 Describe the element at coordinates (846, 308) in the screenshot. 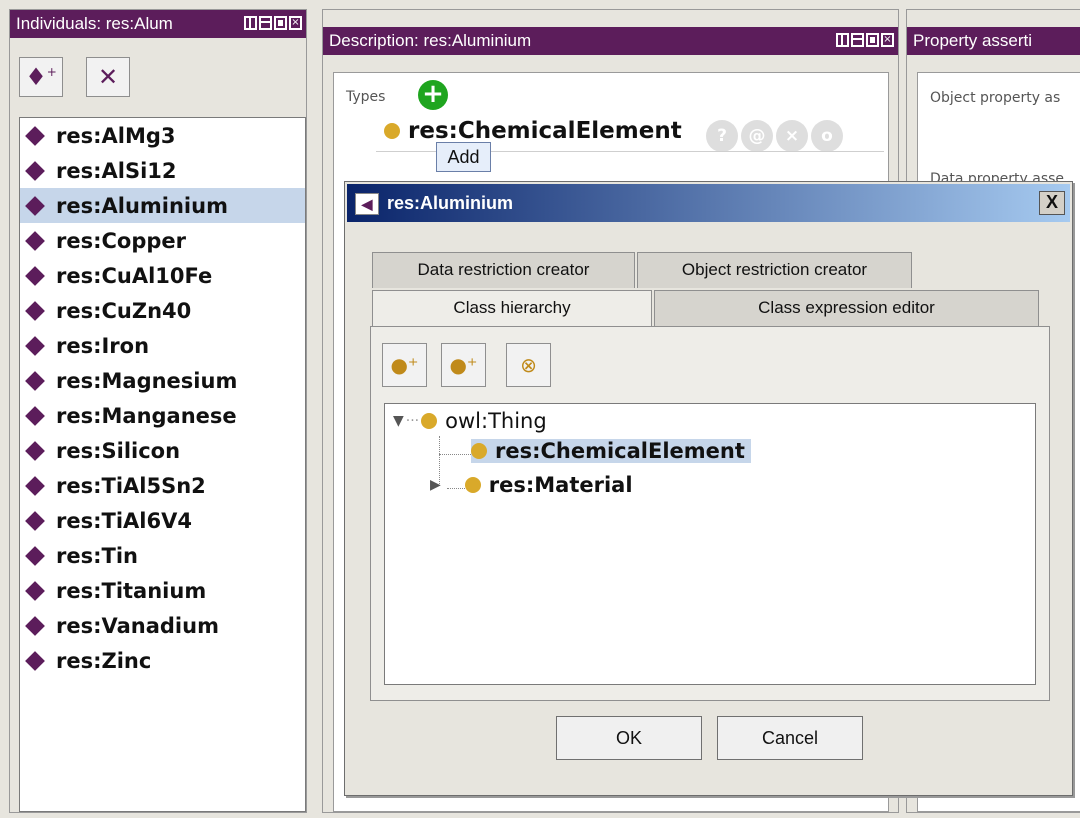

I see `tab-class-expression-editor: Class expression editor` at that location.